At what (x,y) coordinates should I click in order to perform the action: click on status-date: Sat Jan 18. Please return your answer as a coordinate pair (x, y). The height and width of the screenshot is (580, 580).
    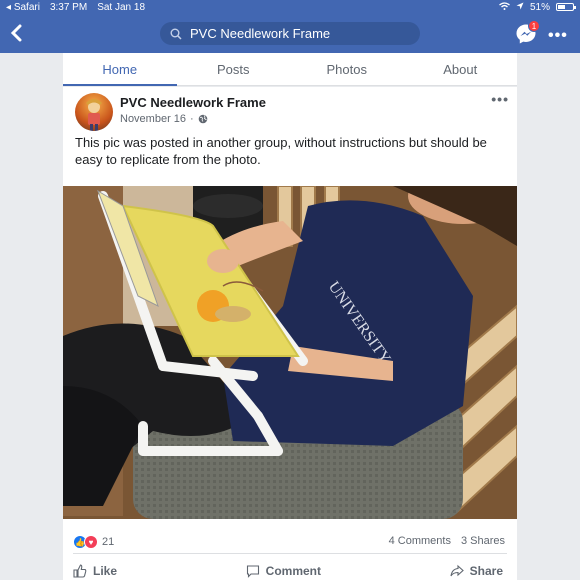
    Looking at the image, I should click on (121, 7).